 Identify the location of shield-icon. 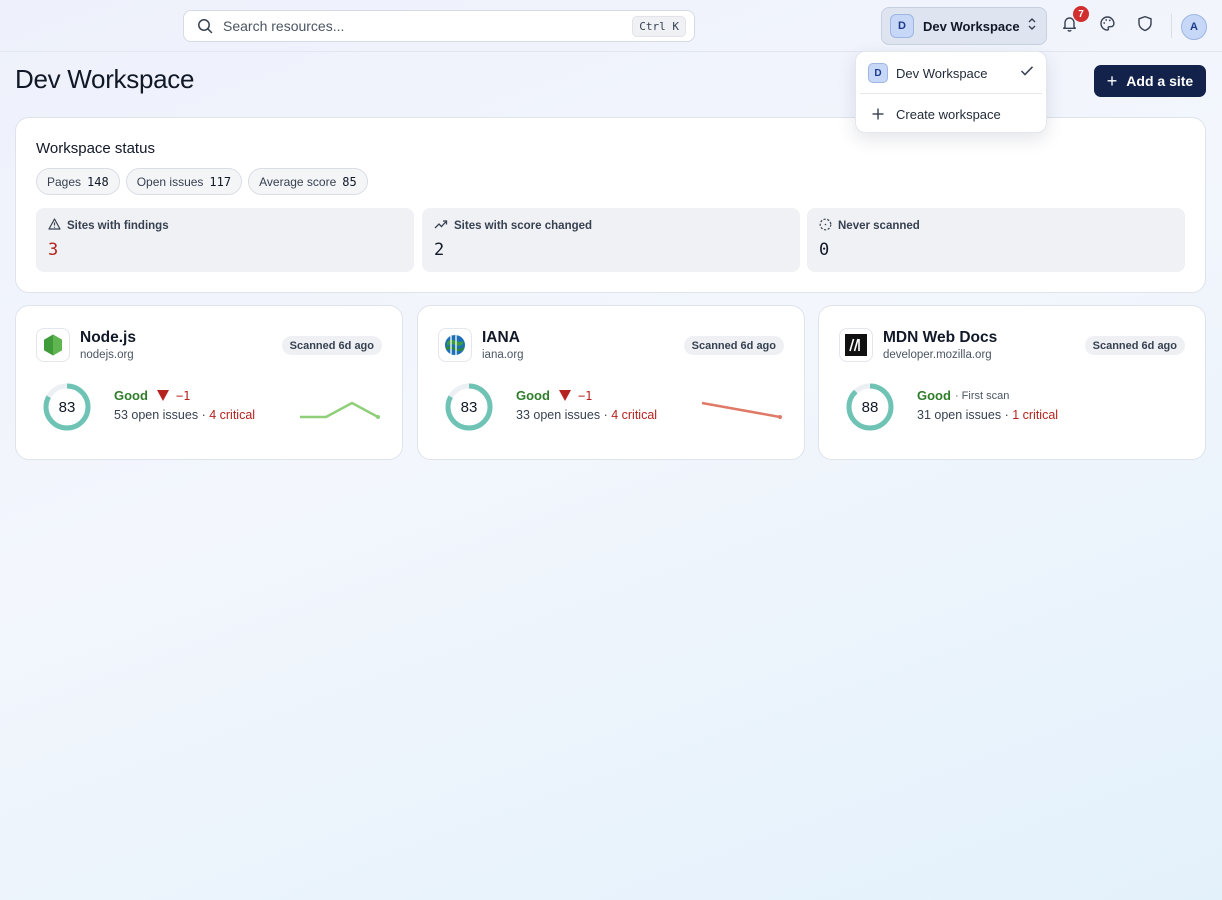
(1145, 26).